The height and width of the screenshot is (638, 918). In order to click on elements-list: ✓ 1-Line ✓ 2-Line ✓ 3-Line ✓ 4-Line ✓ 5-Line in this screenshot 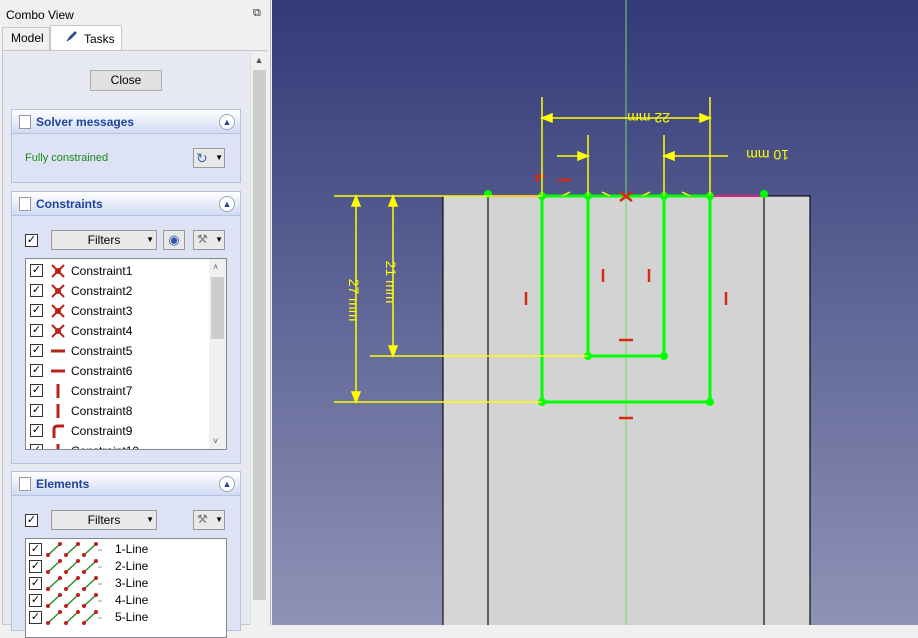, I will do `click(126, 588)`.